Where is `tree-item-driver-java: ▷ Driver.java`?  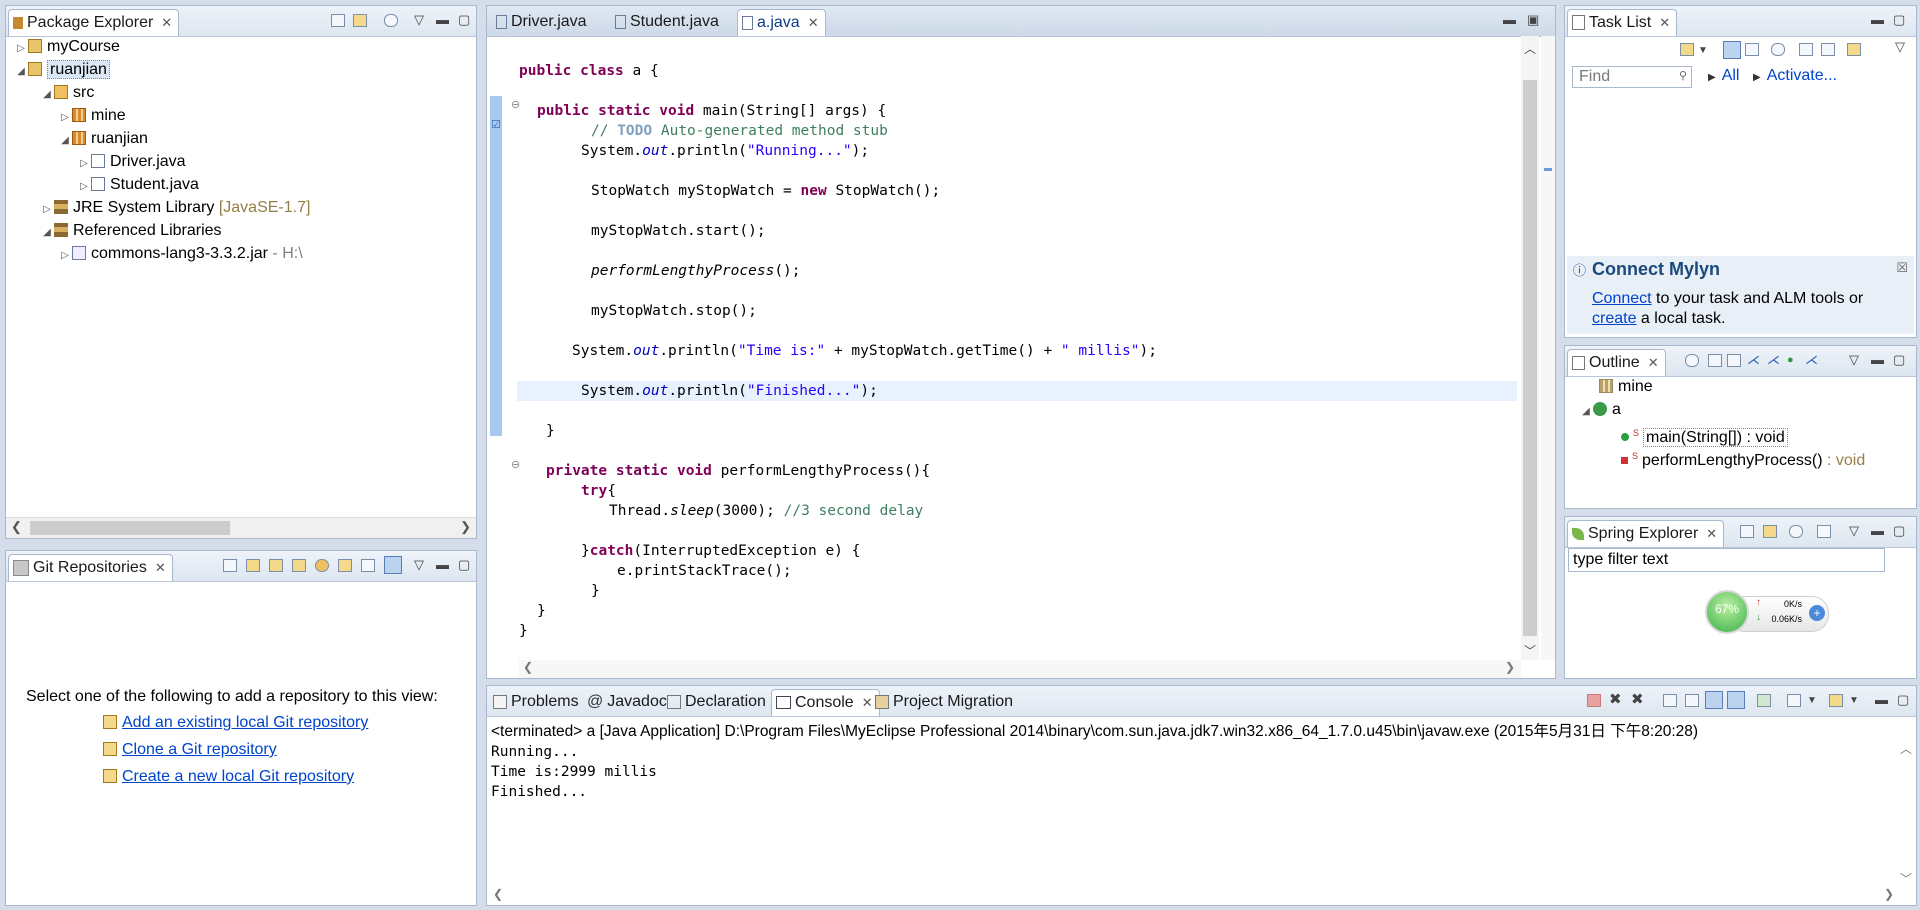 tree-item-driver-java: ▷ Driver.java is located at coordinates (131, 163).